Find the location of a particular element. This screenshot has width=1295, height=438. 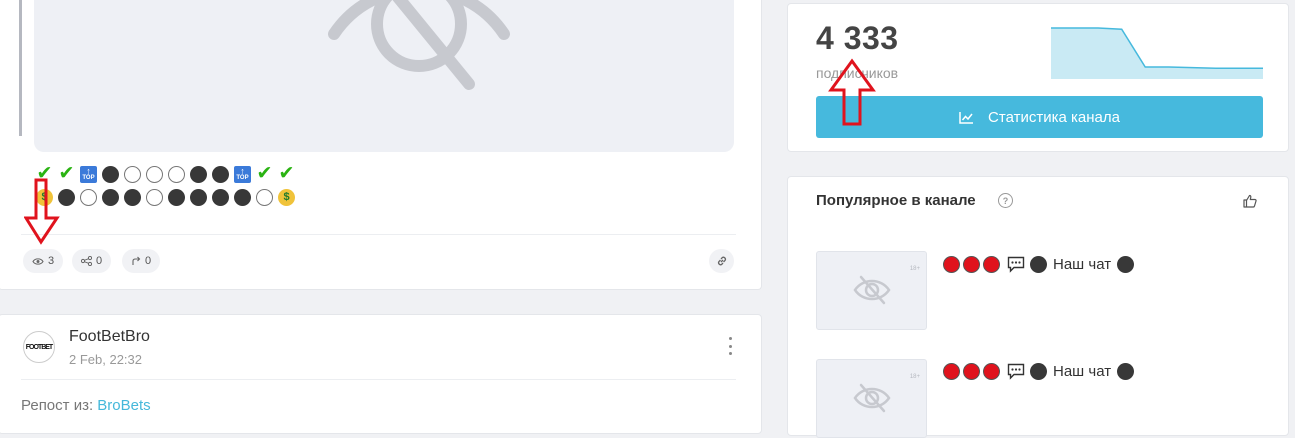

share-icon is located at coordinates (86, 261).